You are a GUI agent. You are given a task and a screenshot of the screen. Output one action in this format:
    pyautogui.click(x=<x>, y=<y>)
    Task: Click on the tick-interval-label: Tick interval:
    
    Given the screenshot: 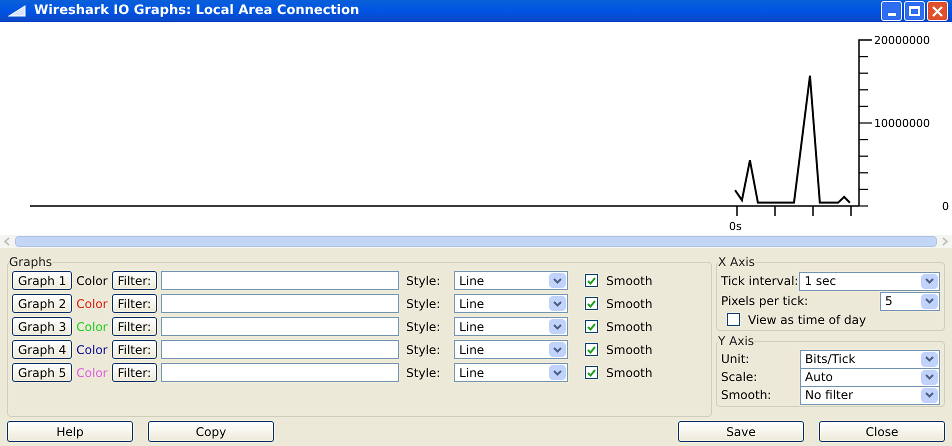 What is the action you would take?
    pyautogui.click(x=759, y=281)
    